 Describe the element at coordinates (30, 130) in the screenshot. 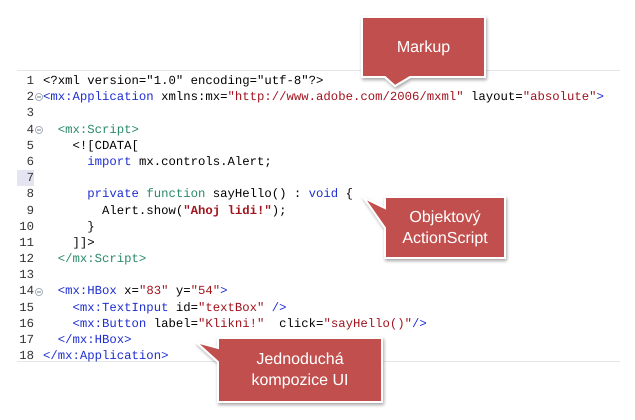

I see `line-number: 4` at that location.